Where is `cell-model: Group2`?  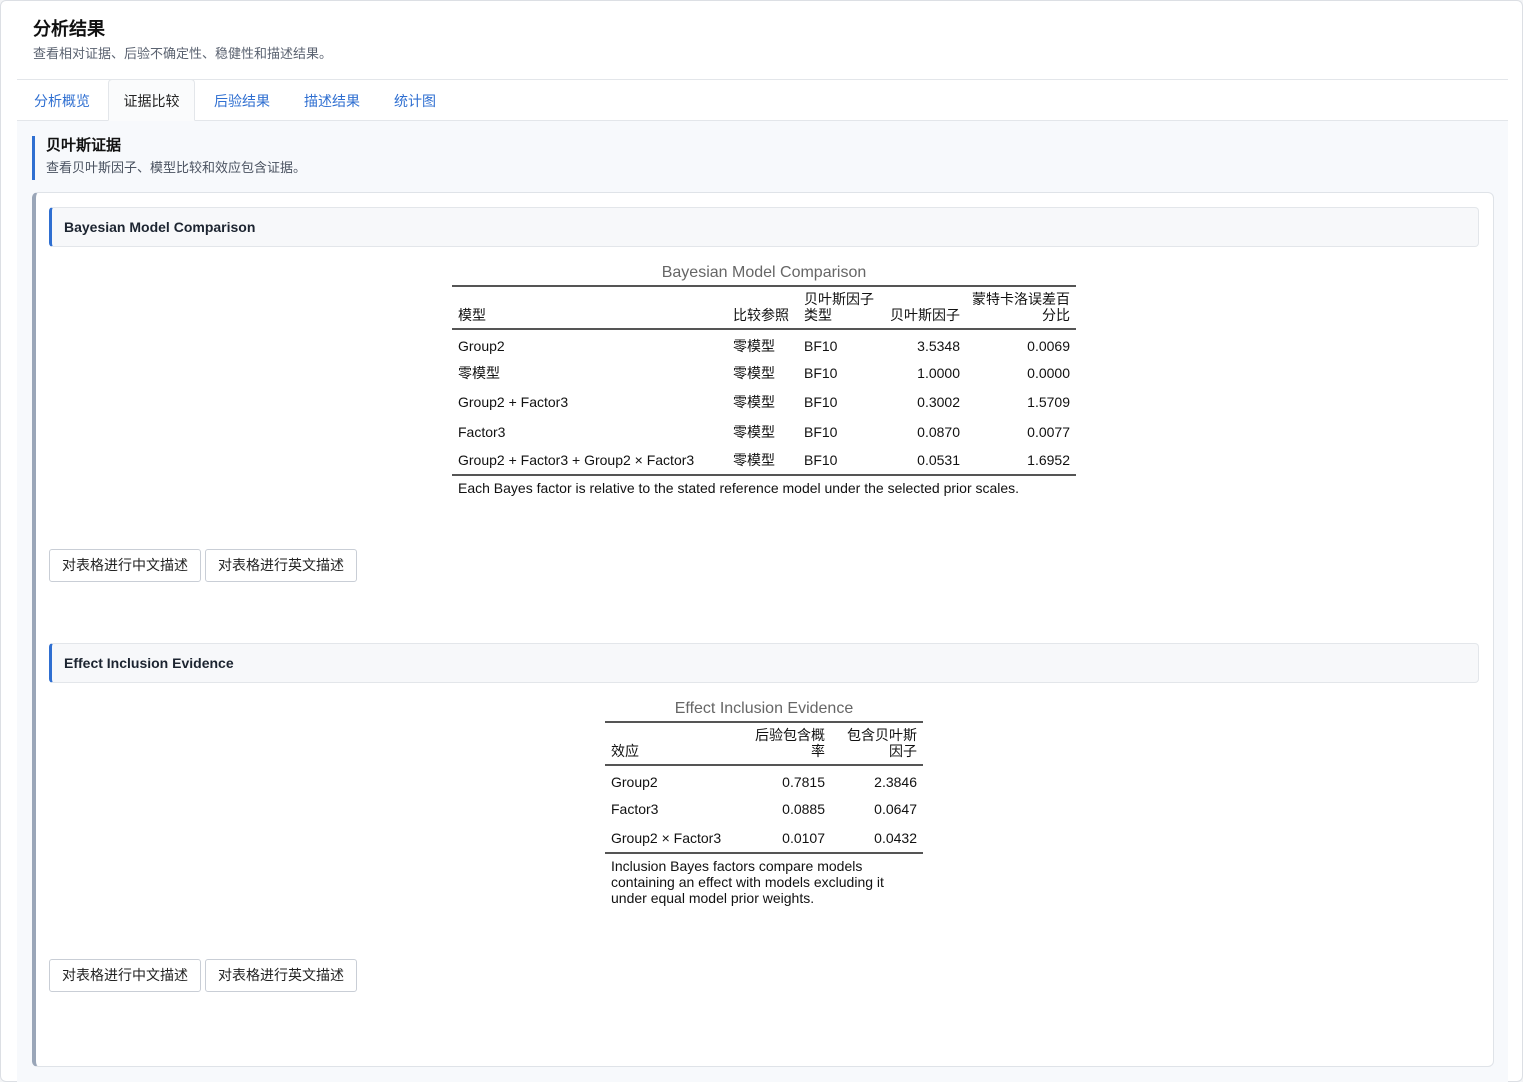
cell-model: Group2 is located at coordinates (481, 345).